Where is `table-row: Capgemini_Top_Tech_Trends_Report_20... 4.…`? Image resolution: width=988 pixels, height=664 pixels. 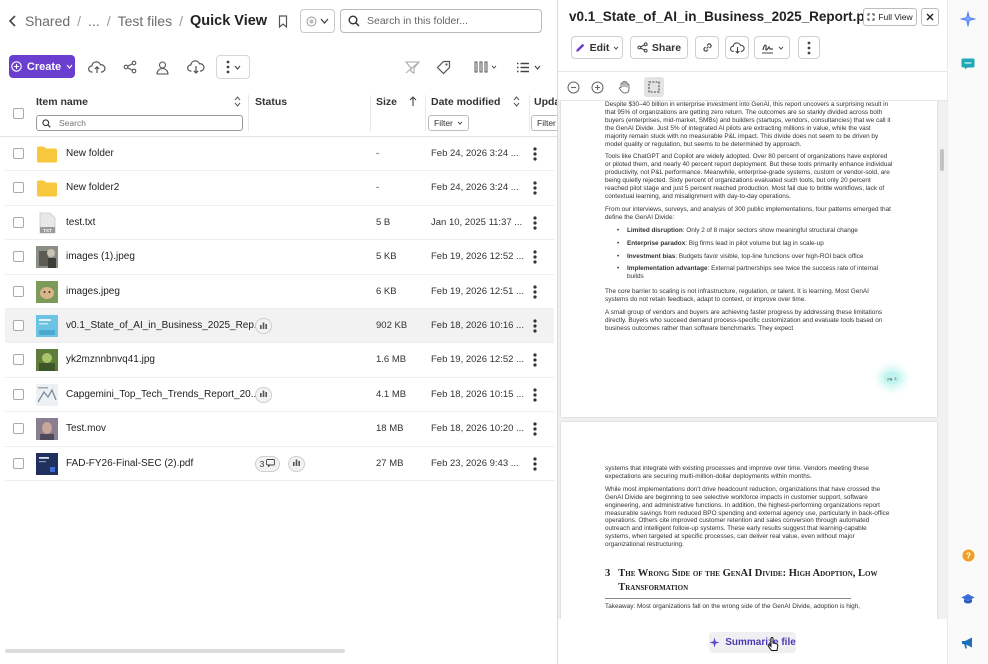 table-row: Capgemini_Top_Tech_Trends_Report_20... 4.… is located at coordinates (279, 395).